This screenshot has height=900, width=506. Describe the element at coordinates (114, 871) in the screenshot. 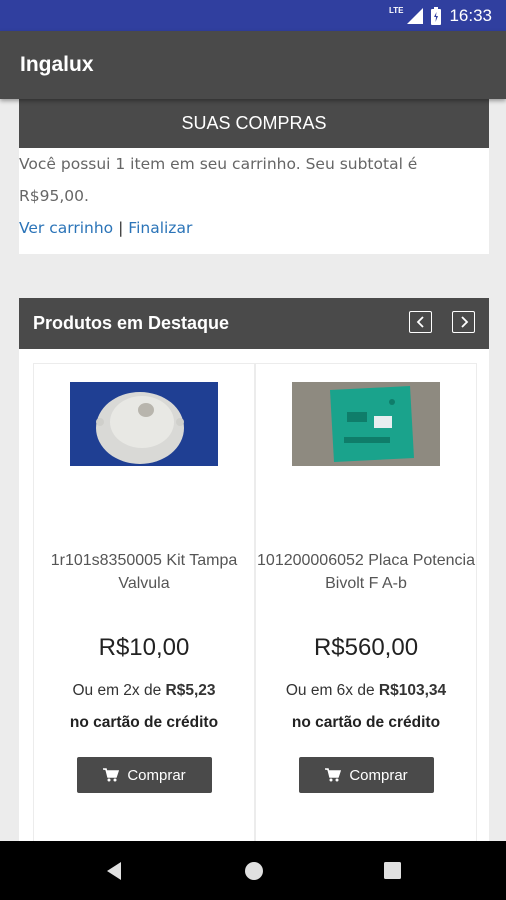

I see `back-icon` at that location.